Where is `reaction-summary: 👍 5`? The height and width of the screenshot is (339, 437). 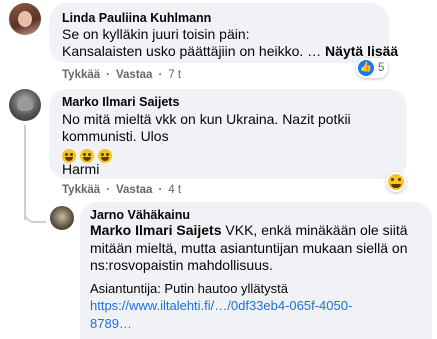 reaction-summary: 👍 5 is located at coordinates (372, 68).